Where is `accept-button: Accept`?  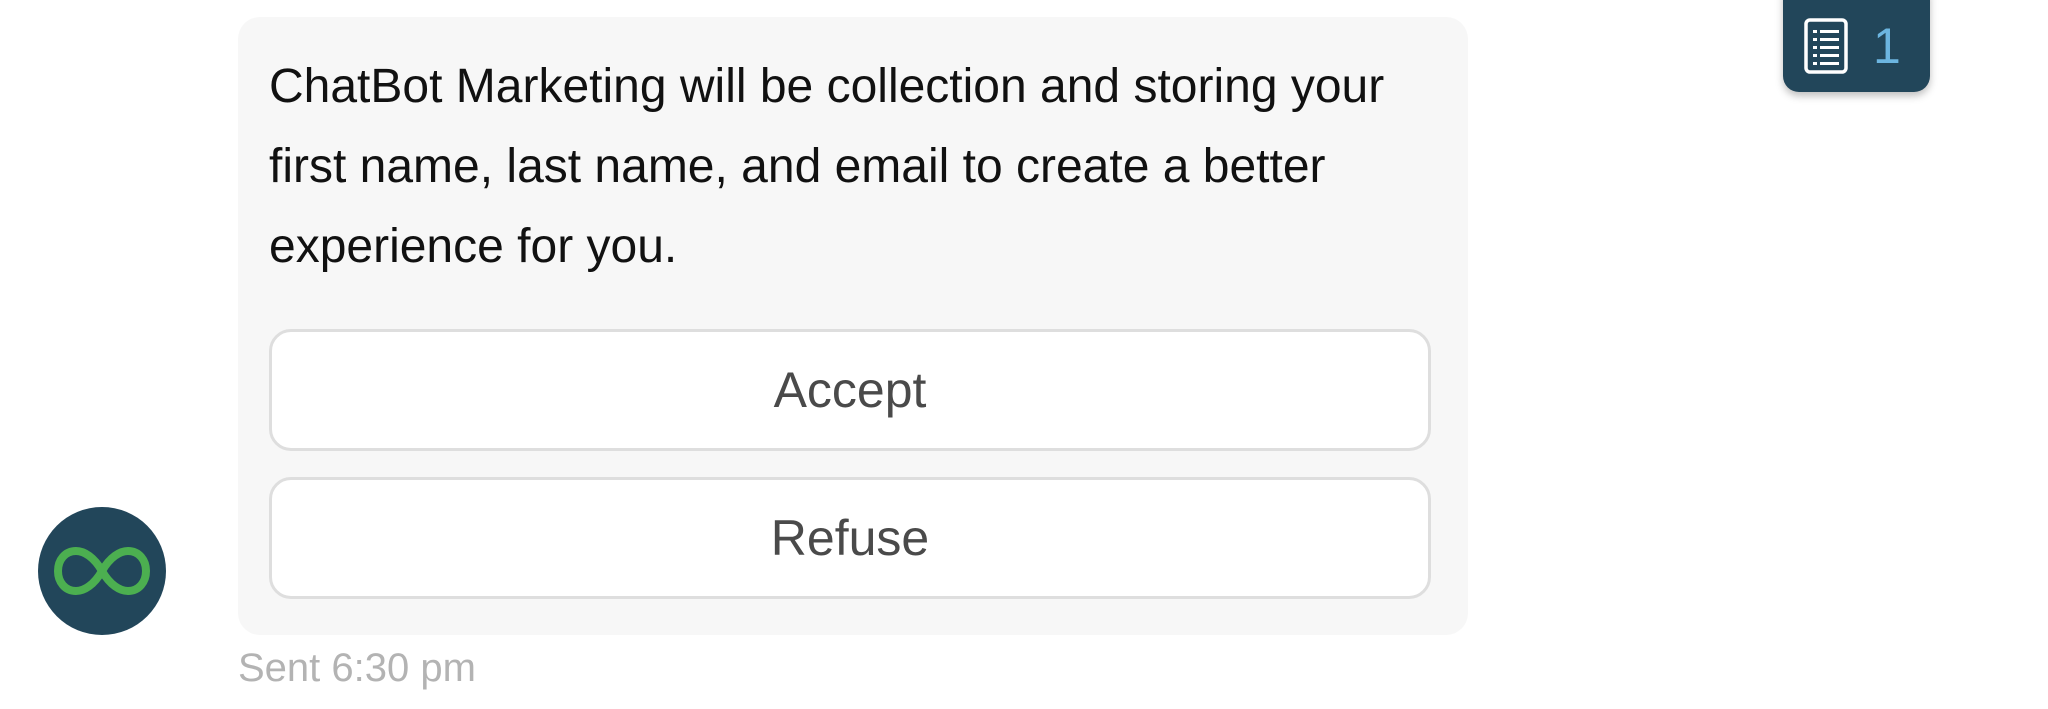
accept-button: Accept is located at coordinates (850, 390).